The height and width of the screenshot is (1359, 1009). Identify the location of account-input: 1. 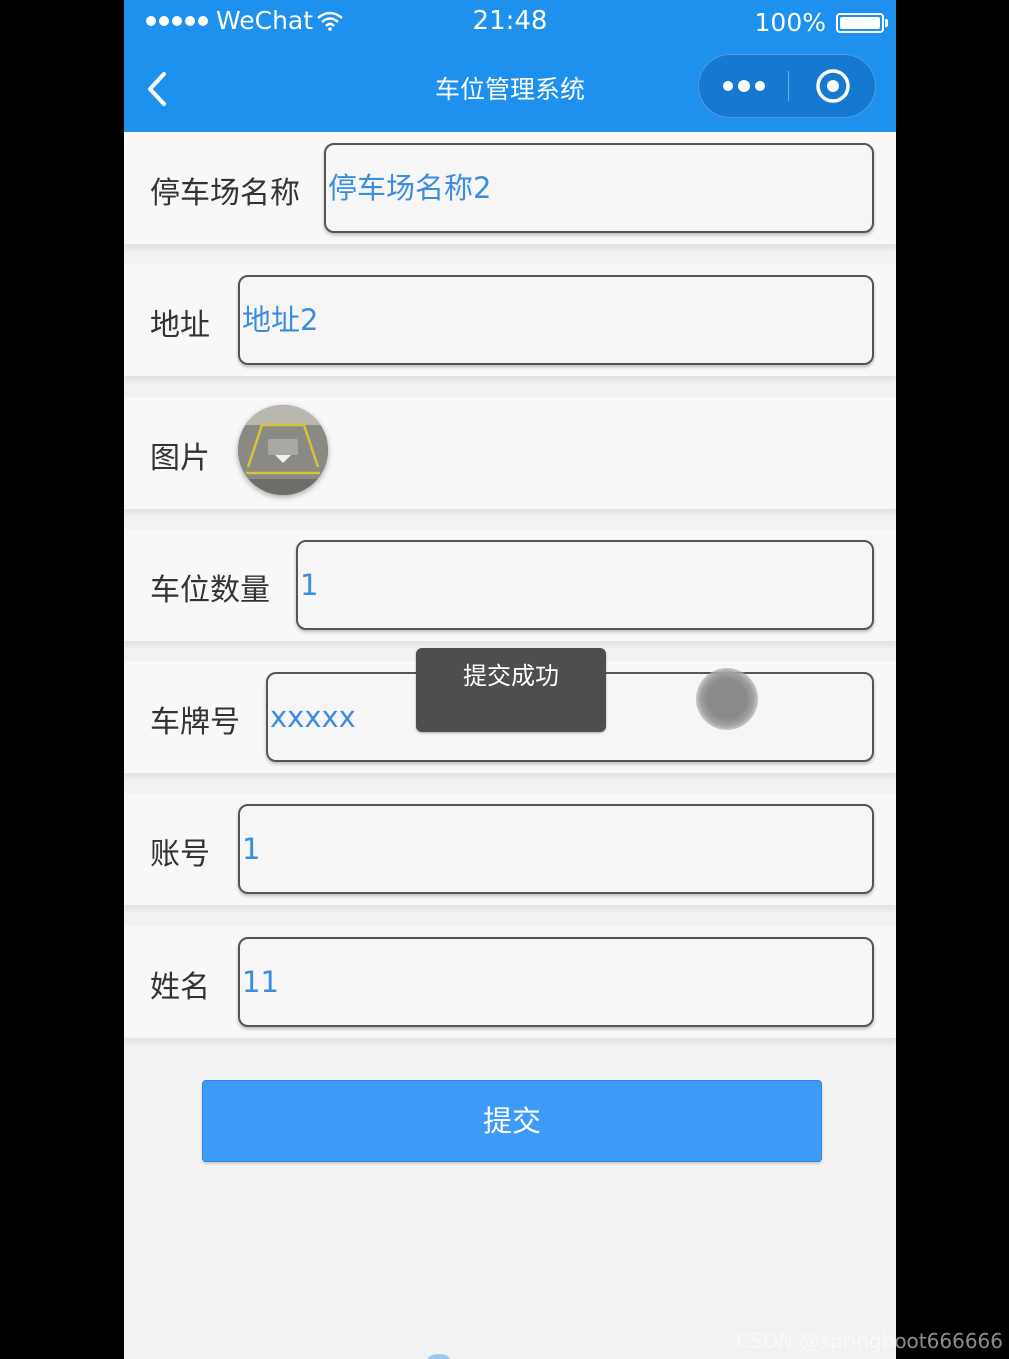
(556, 849).